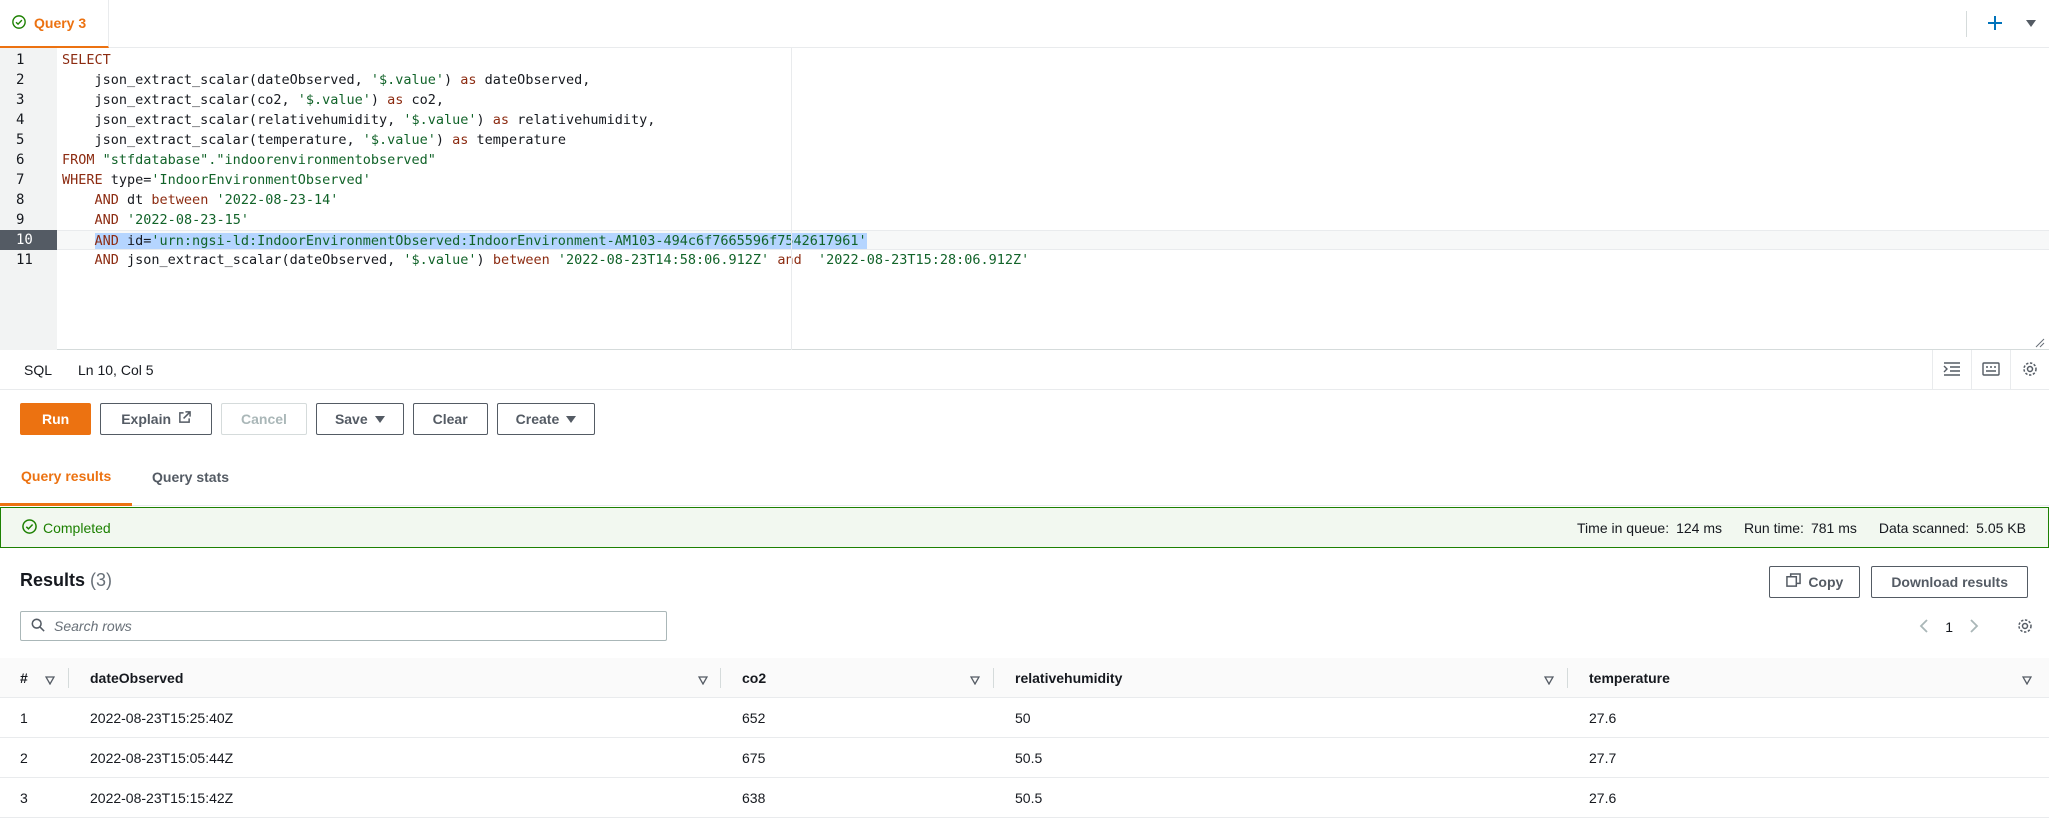 Image resolution: width=2049 pixels, height=818 pixels. Describe the element at coordinates (216, 180) in the screenshot. I see `code-line-7: WHERE type='IndoorEnvironmentObserved'` at that location.